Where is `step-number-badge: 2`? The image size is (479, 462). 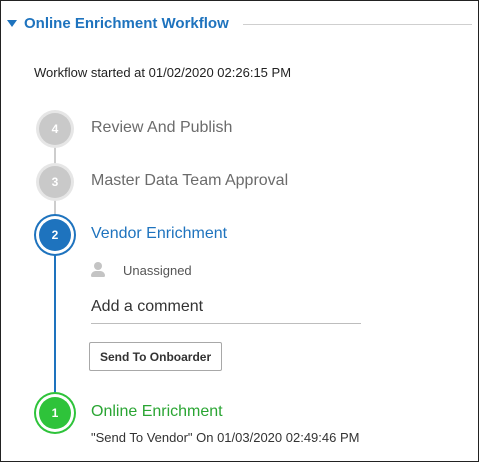 step-number-badge: 2 is located at coordinates (55, 235).